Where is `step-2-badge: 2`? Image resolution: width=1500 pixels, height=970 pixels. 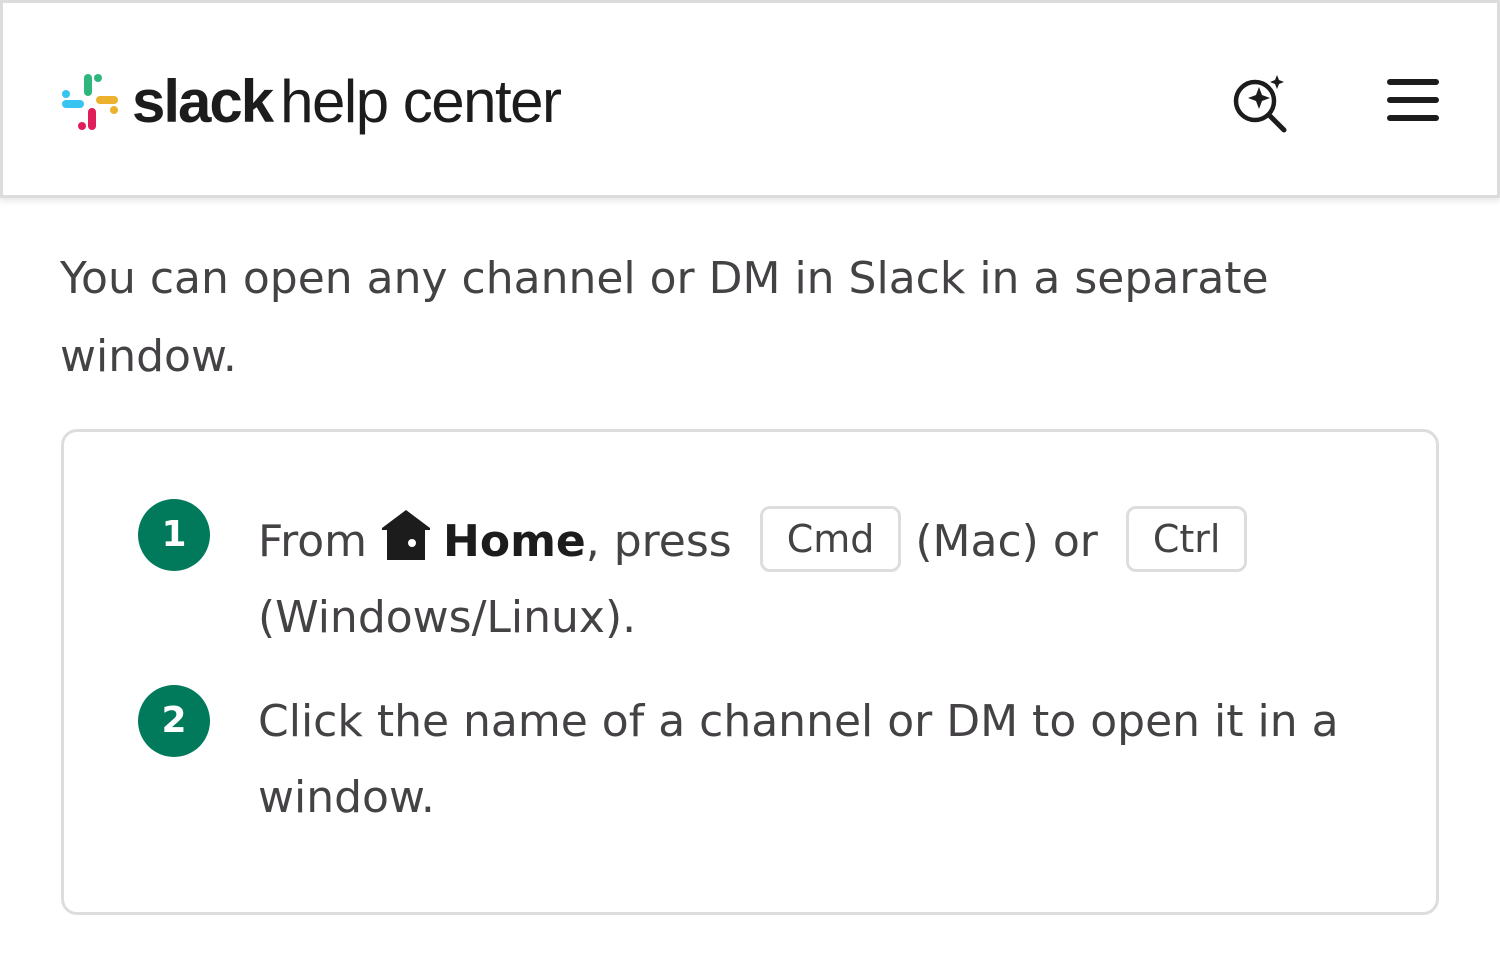
step-2-badge: 2 is located at coordinates (174, 721).